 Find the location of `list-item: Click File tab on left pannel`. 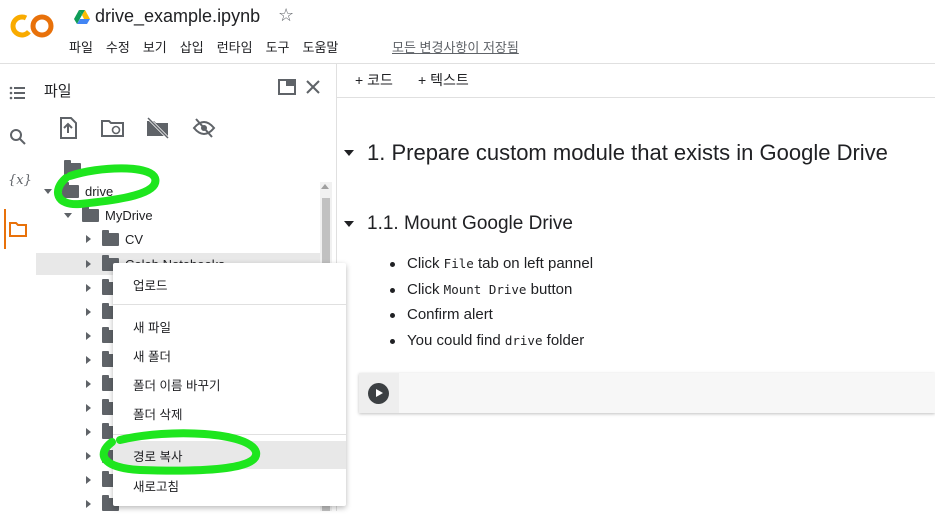

list-item: Click File tab on left pannel is located at coordinates (490, 264).